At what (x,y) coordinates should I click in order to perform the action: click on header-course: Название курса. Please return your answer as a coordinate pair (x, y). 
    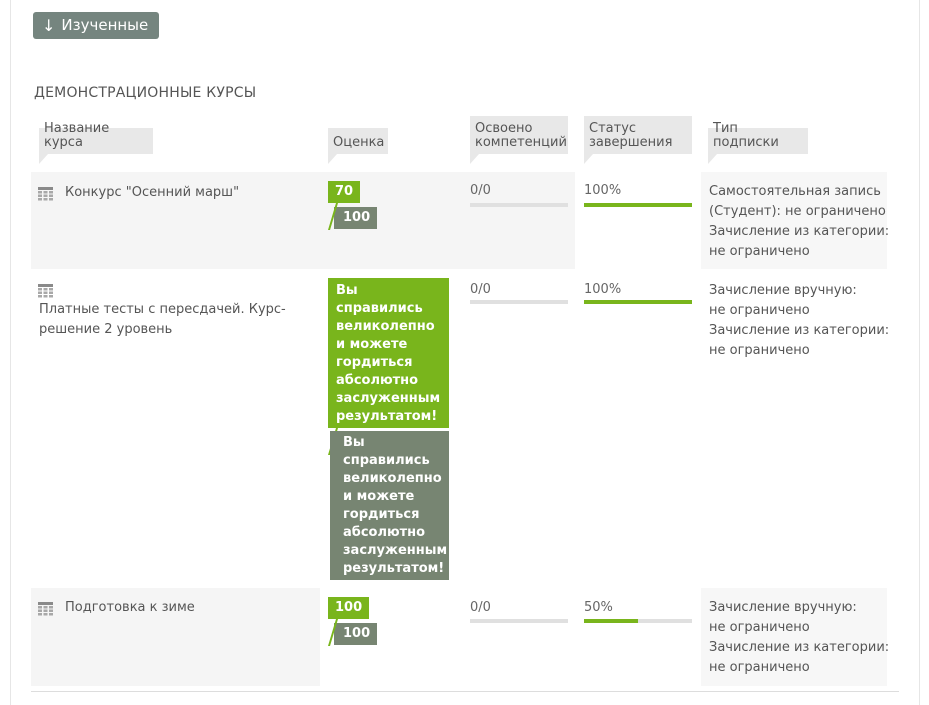
    Looking at the image, I should click on (96, 143).